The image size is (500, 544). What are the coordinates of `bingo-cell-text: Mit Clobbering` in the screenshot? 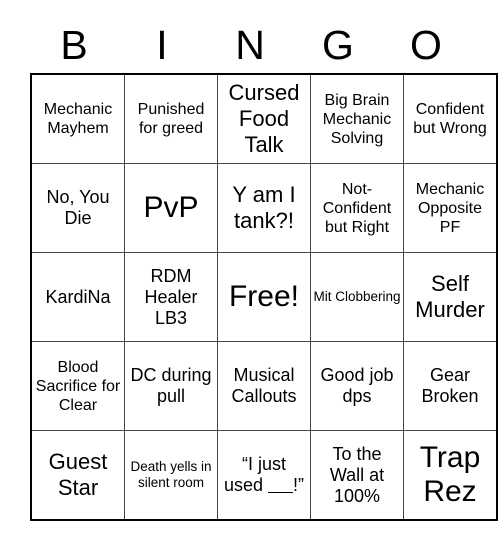 It's located at (357, 296).